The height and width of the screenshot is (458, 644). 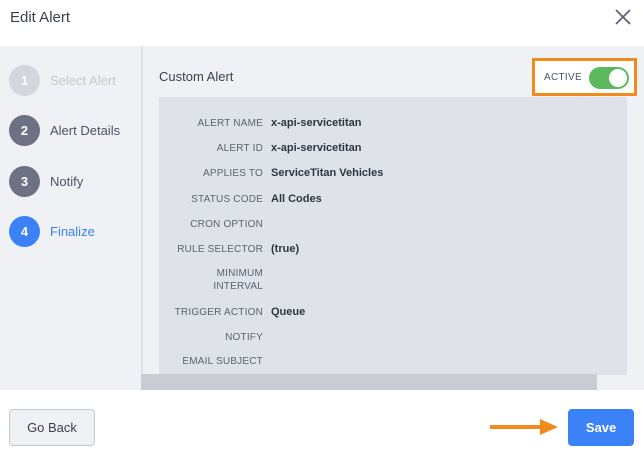 What do you see at coordinates (238, 280) in the screenshot?
I see `row-label: MINIMUM INTERVAL` at bounding box center [238, 280].